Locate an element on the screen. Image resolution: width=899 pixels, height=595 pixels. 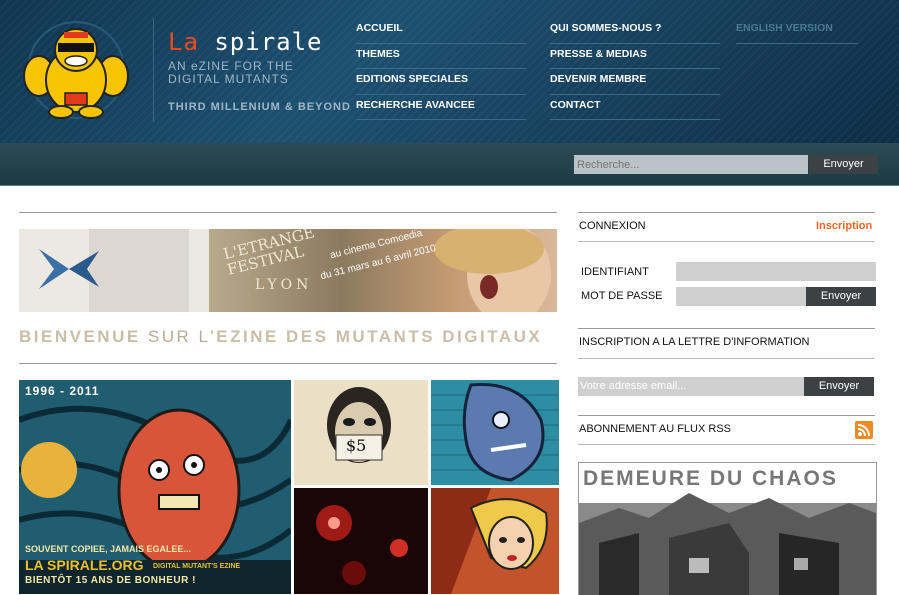
rss-glyph is located at coordinates (863, 430).